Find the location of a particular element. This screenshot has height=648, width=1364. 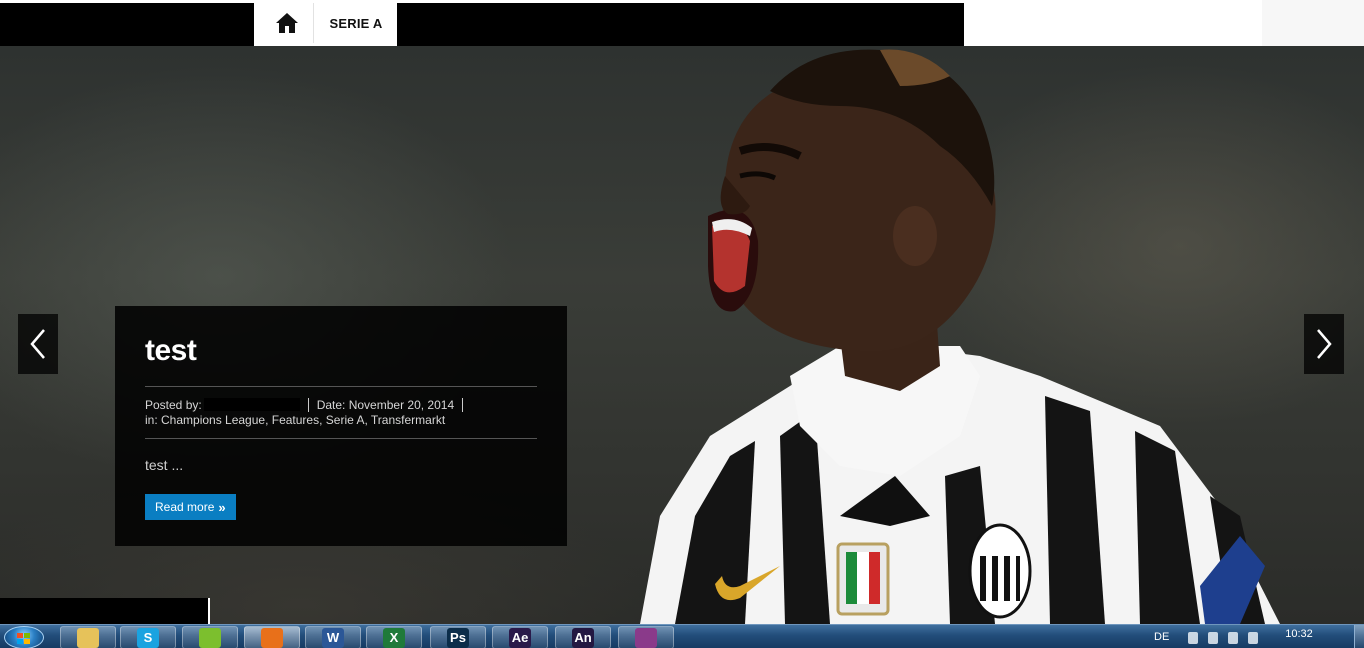

taskbar-app-spotify is located at coordinates (210, 637).